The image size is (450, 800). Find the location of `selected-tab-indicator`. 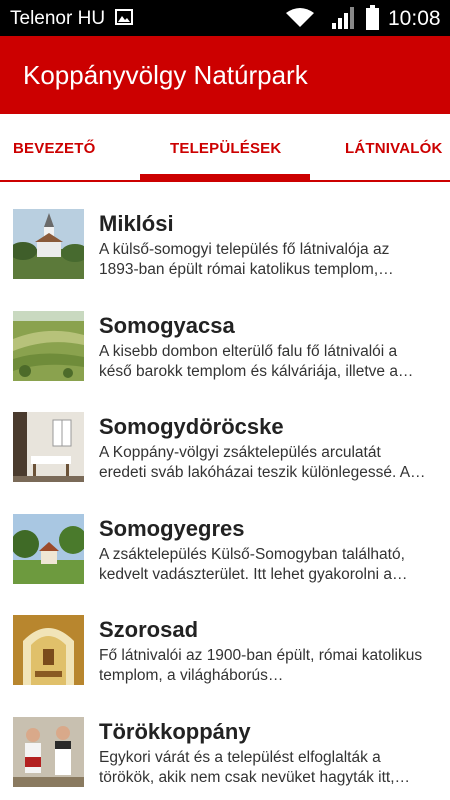

selected-tab-indicator is located at coordinates (225, 177).